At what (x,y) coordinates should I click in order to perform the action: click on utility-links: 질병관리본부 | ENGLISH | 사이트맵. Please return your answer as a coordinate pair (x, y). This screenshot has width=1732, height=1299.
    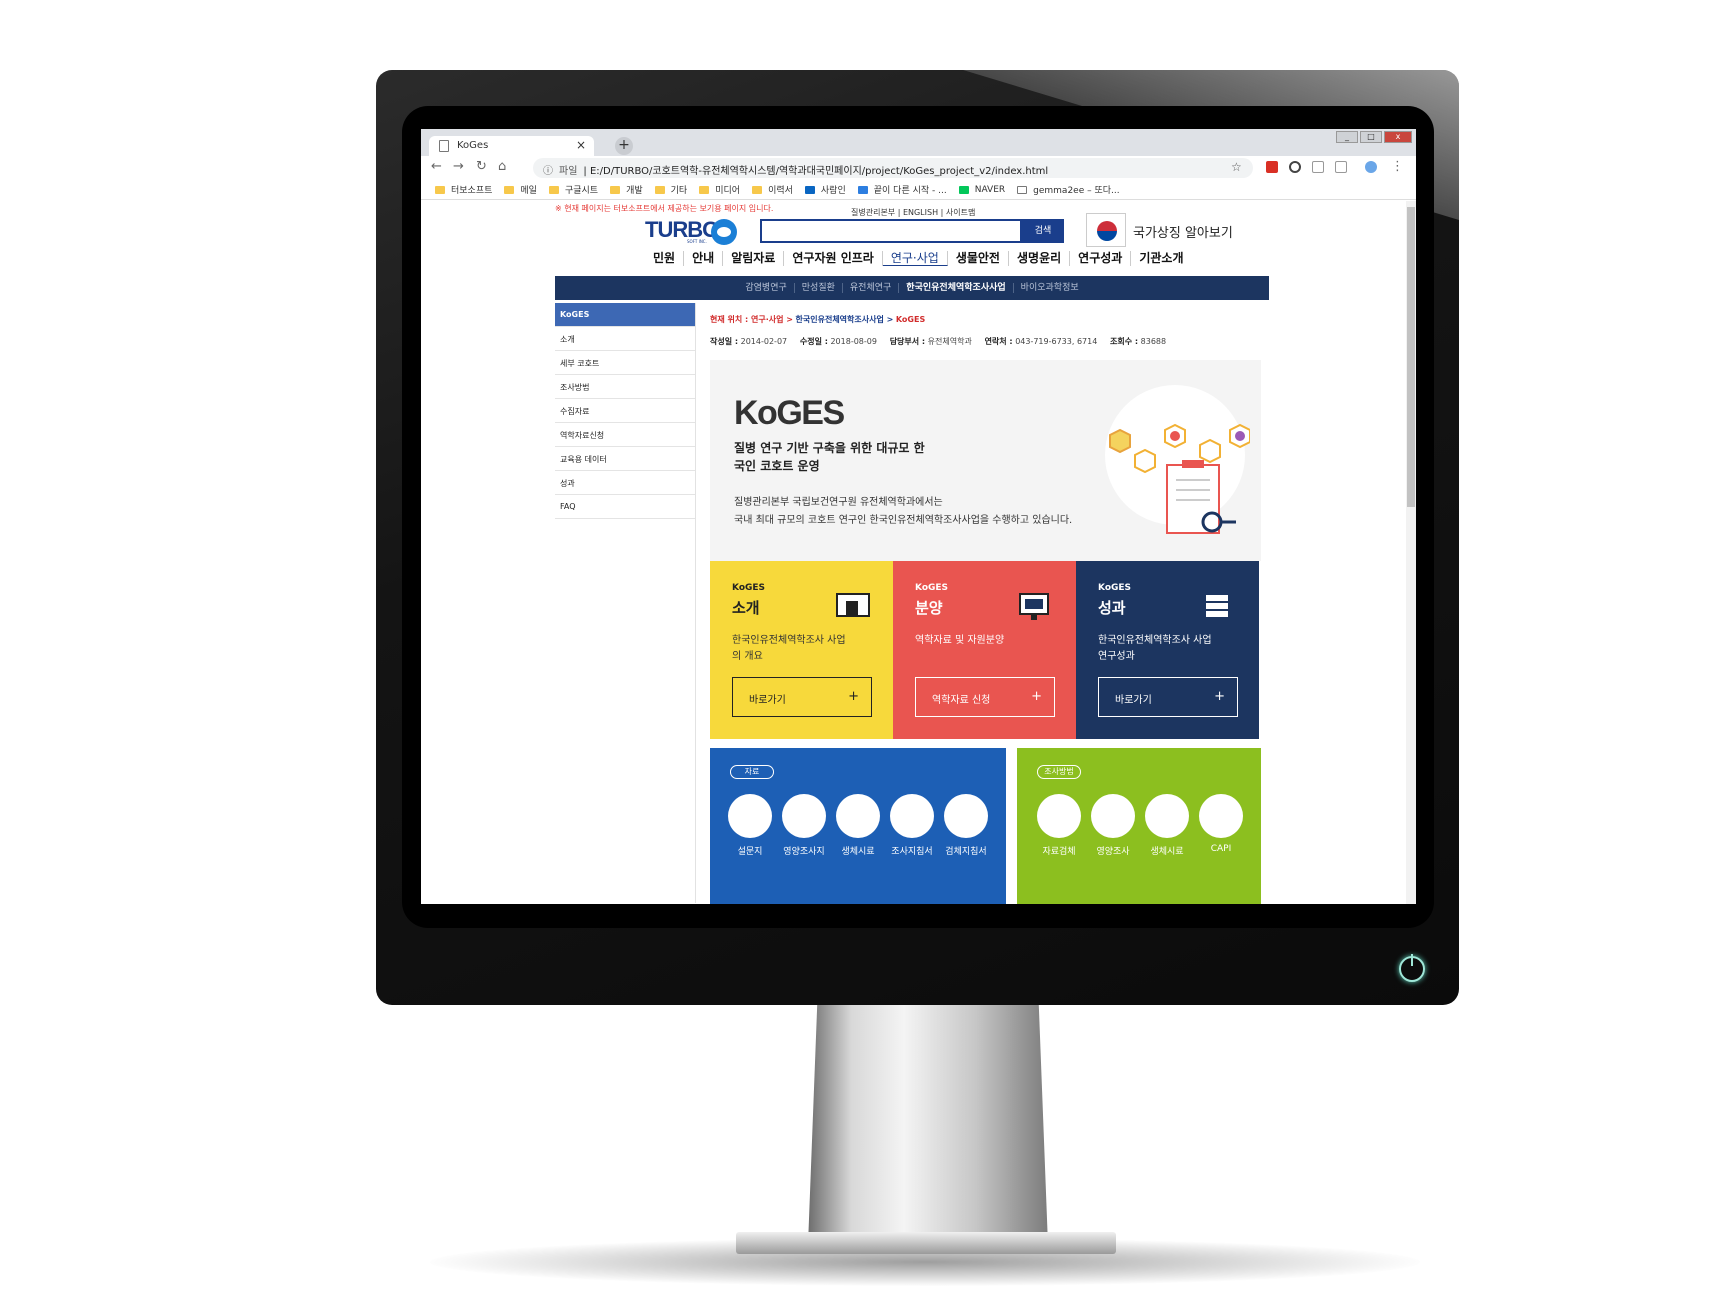
    Looking at the image, I should click on (913, 212).